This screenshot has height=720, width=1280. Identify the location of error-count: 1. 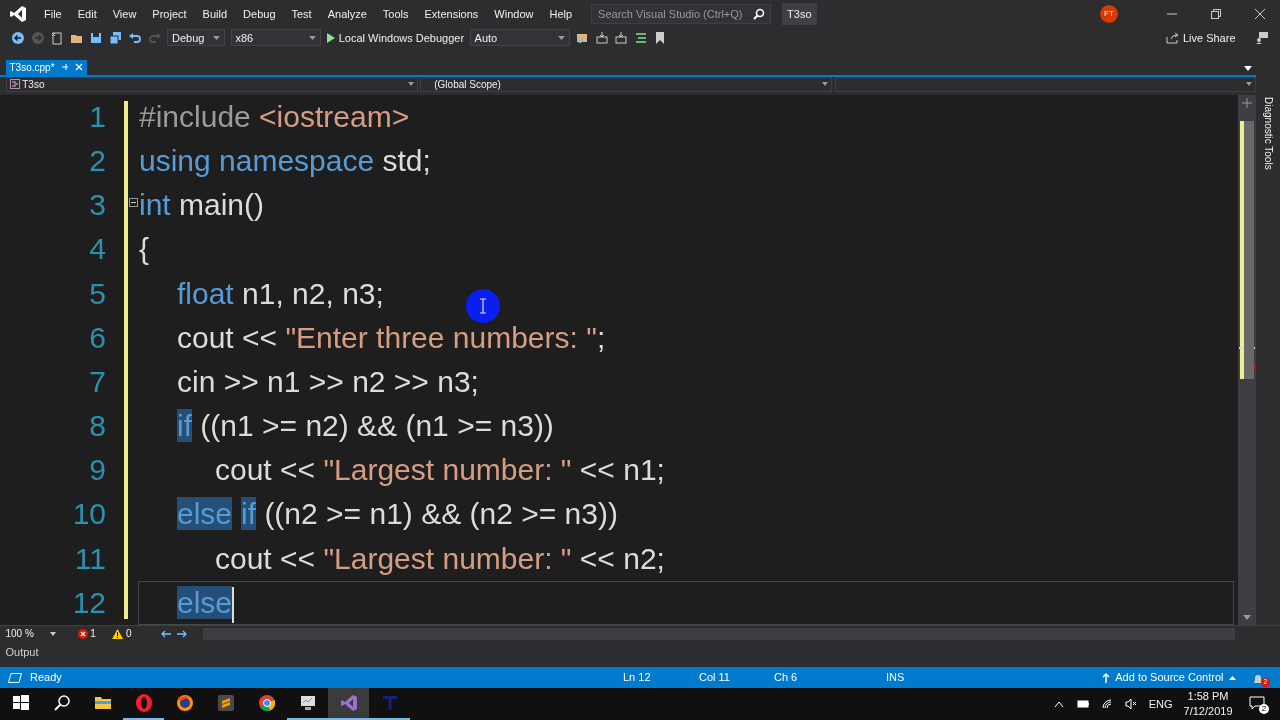
(86, 634).